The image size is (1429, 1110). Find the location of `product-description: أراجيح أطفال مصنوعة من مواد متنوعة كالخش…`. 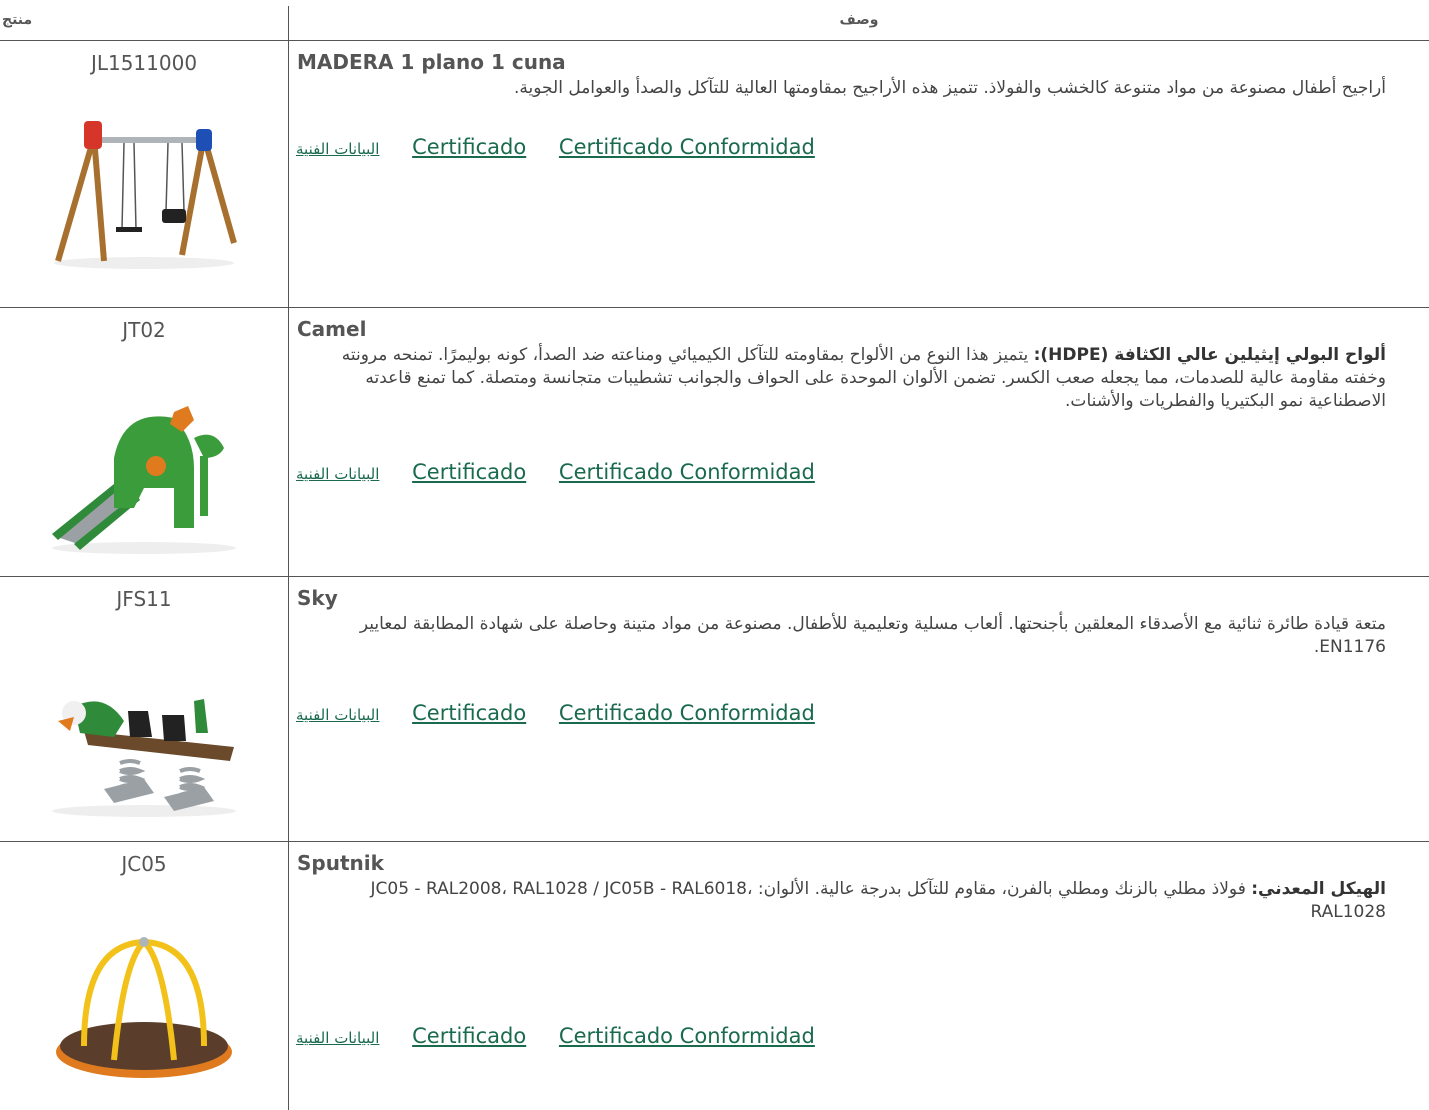

product-description: أراجيح أطفال مصنوعة من مواد متنوعة كالخش… is located at coordinates (950, 88).